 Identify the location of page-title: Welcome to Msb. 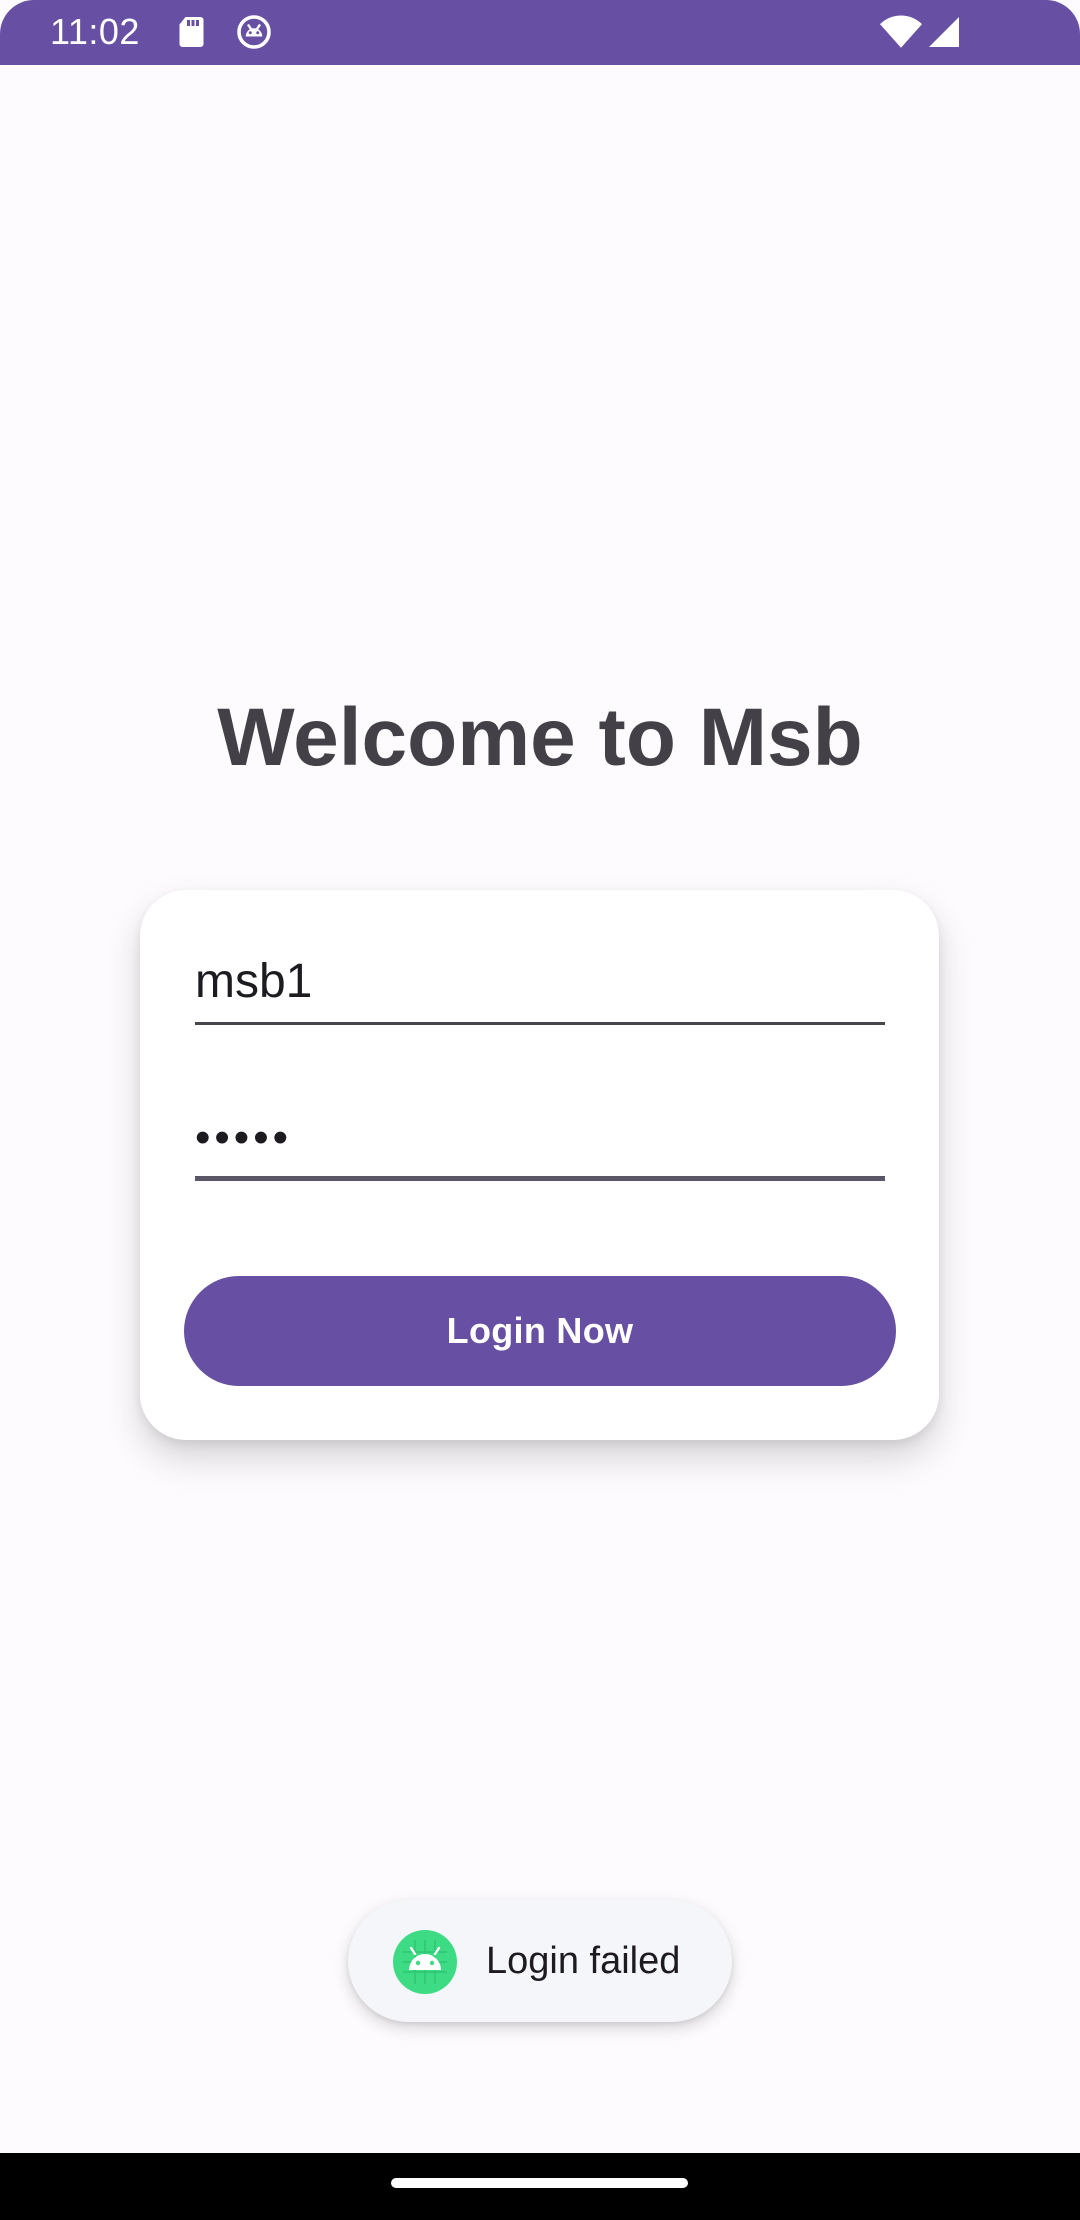
(540, 737).